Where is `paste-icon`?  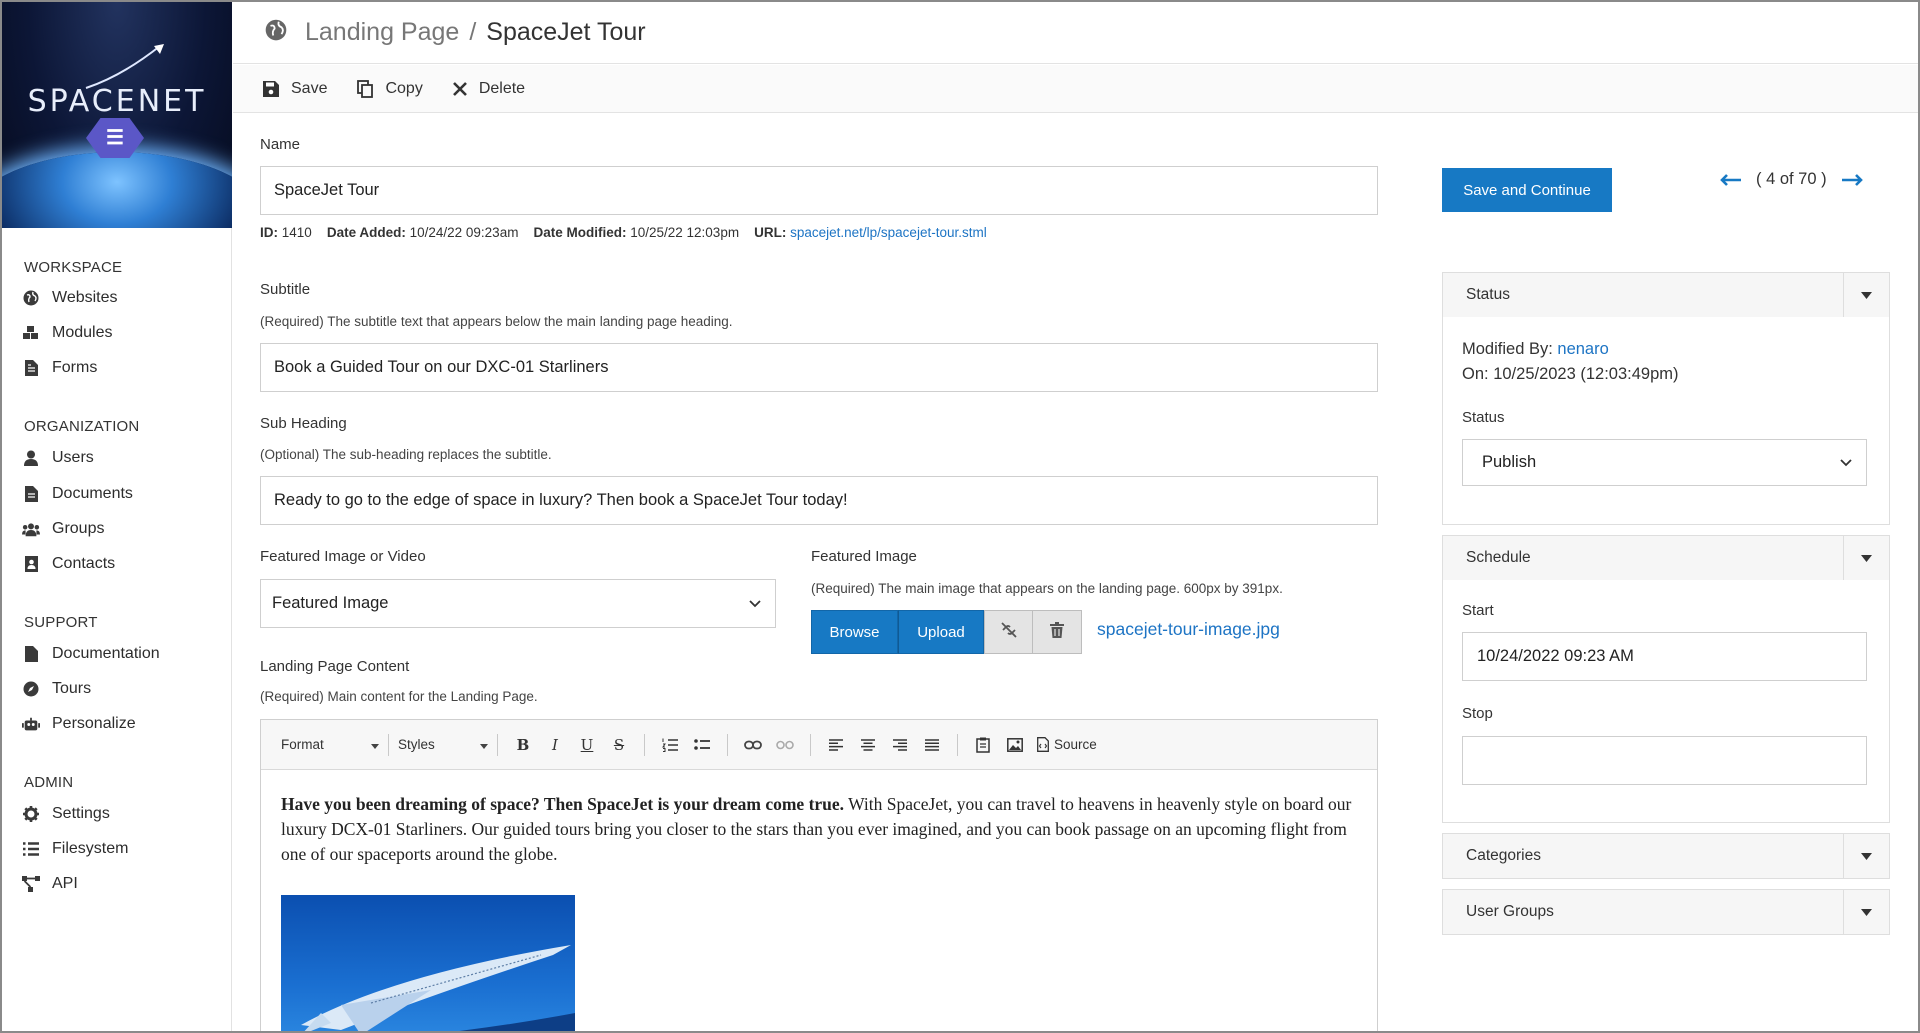
paste-icon is located at coordinates (983, 745).